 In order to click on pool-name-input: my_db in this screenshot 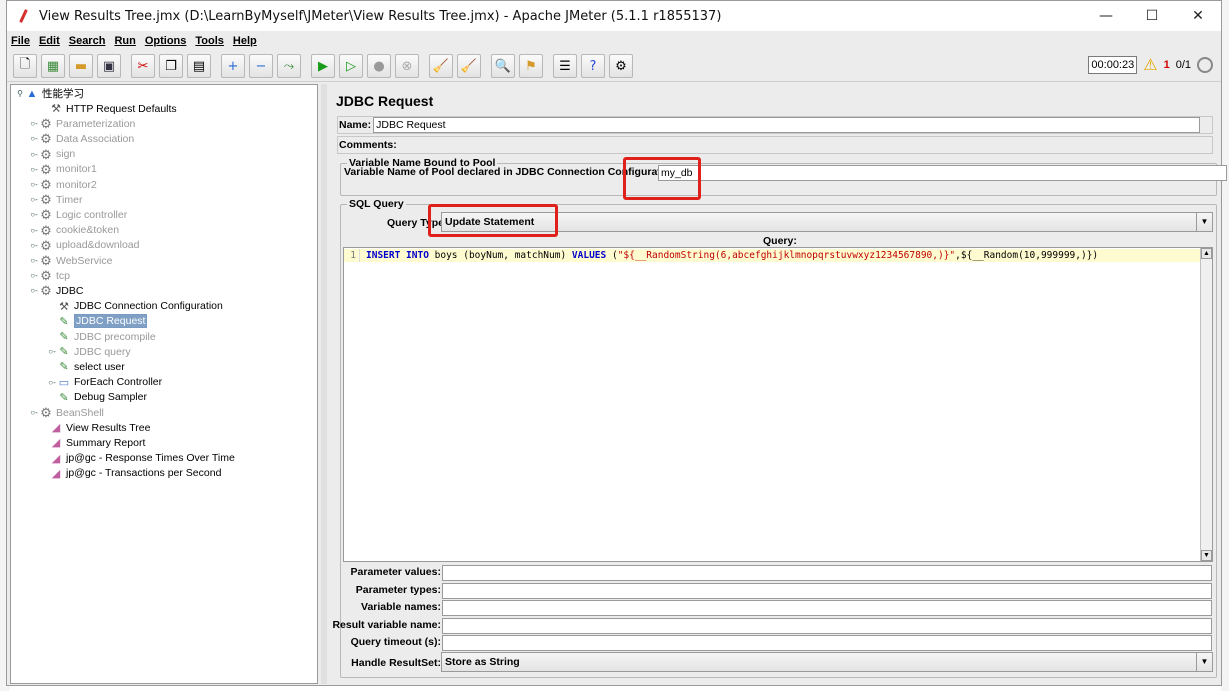, I will do `click(942, 173)`.